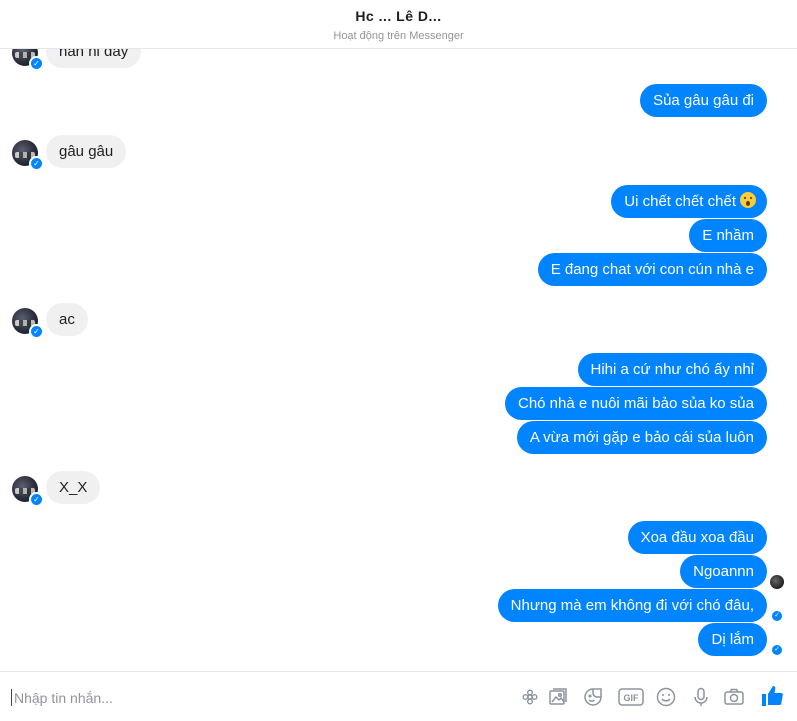 The width and height of the screenshot is (797, 721). What do you see at coordinates (680, 201) in the screenshot?
I see `message-text: Ui chết chết chết` at bounding box center [680, 201].